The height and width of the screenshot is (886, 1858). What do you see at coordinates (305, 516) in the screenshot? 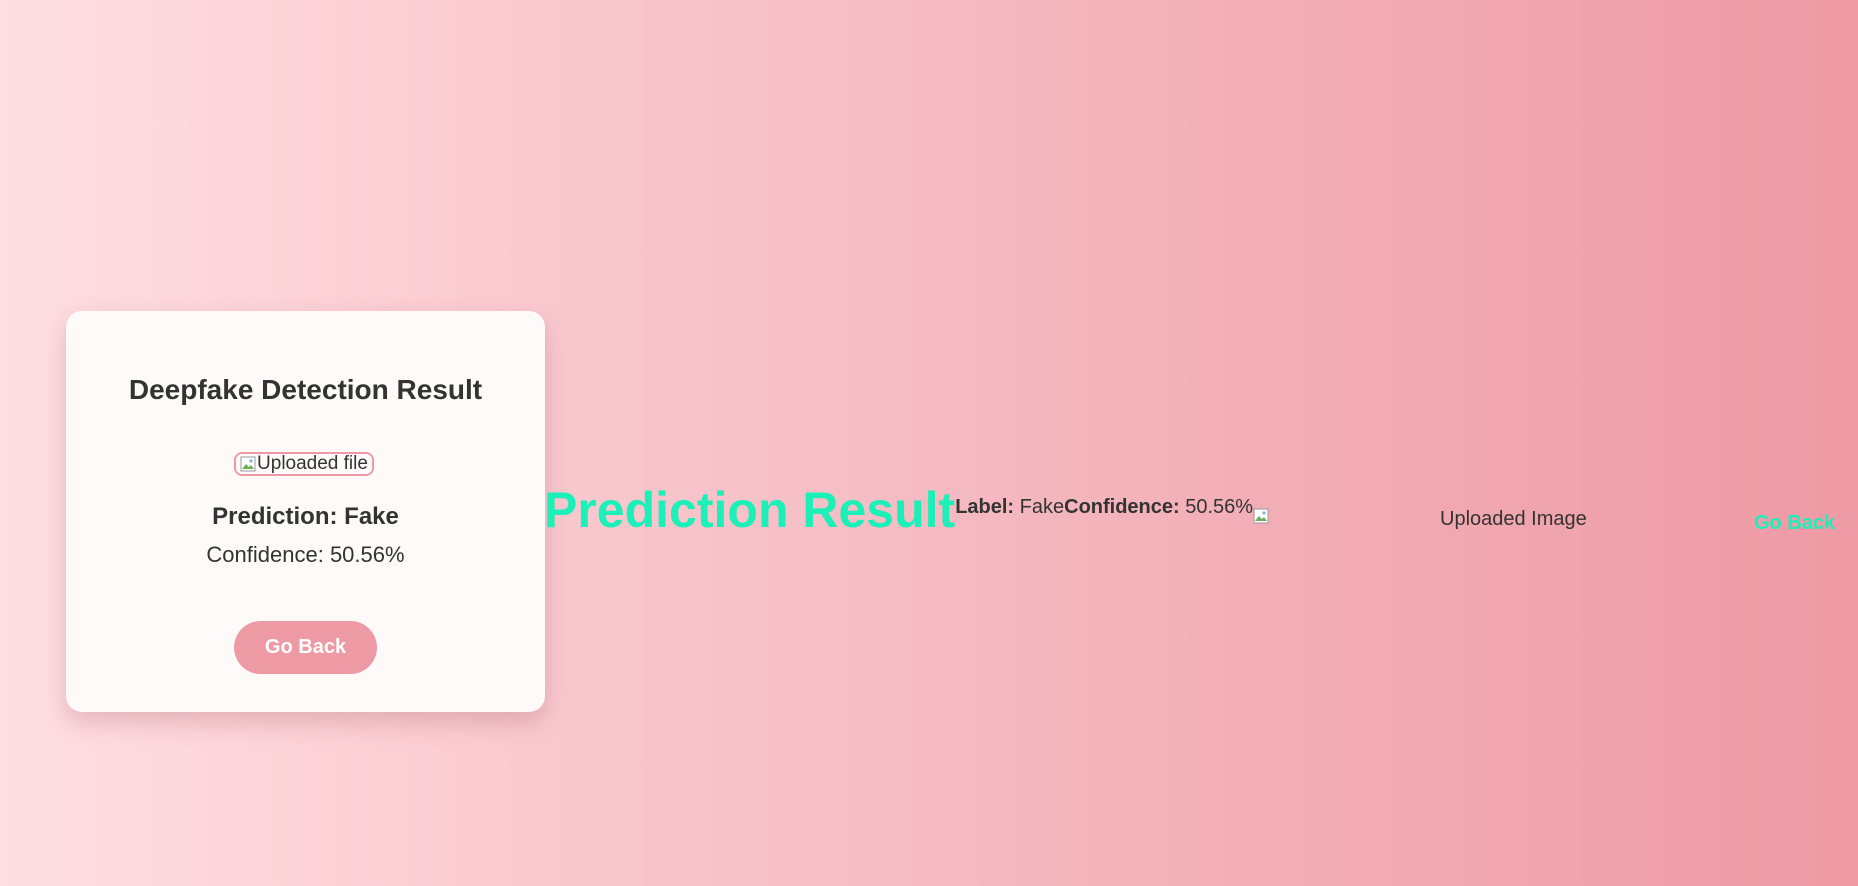
I see `prediction-text: Prediction: Fake` at bounding box center [305, 516].